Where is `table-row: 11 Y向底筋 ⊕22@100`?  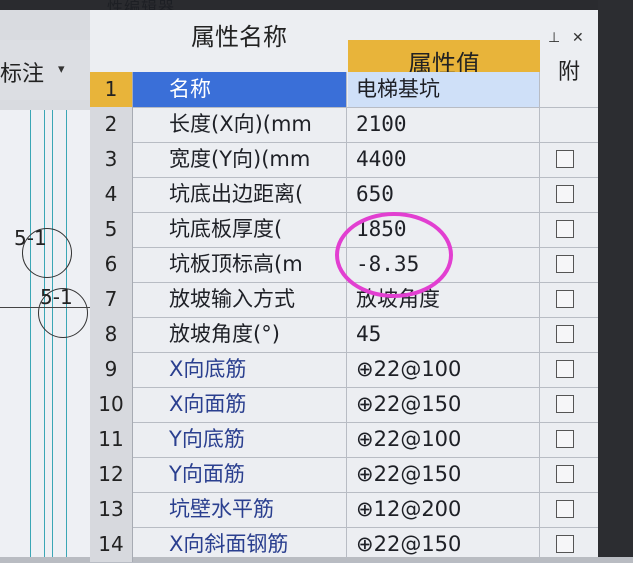
table-row: 11 Y向底筋 ⊕22@100 is located at coordinates (344, 440).